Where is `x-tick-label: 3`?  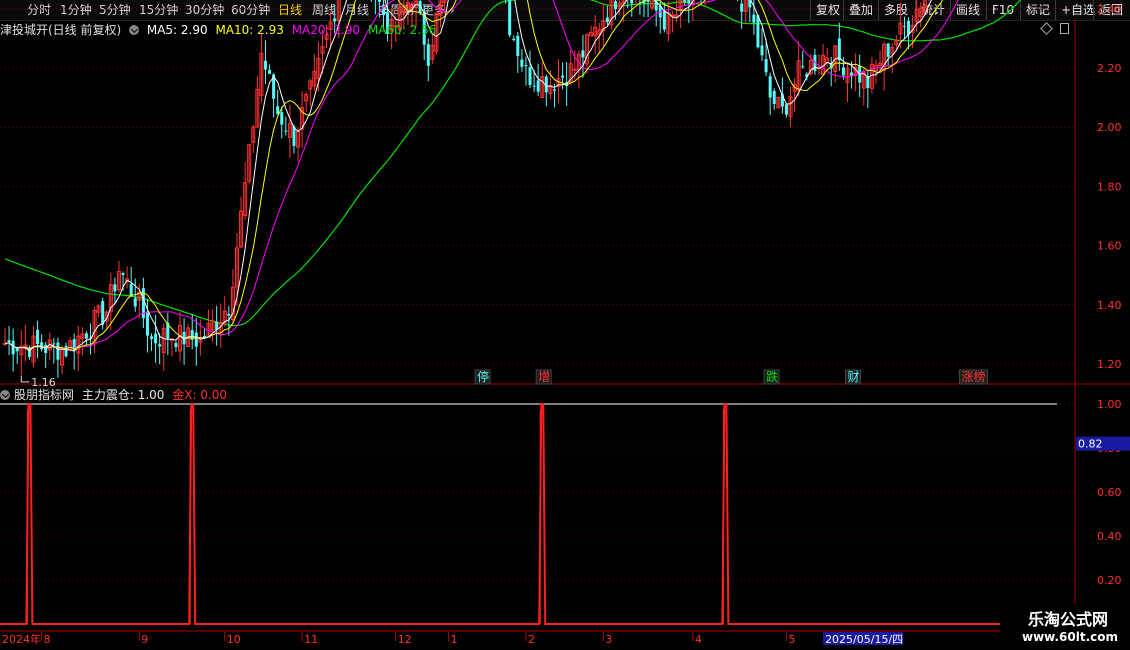 x-tick-label: 3 is located at coordinates (608, 639).